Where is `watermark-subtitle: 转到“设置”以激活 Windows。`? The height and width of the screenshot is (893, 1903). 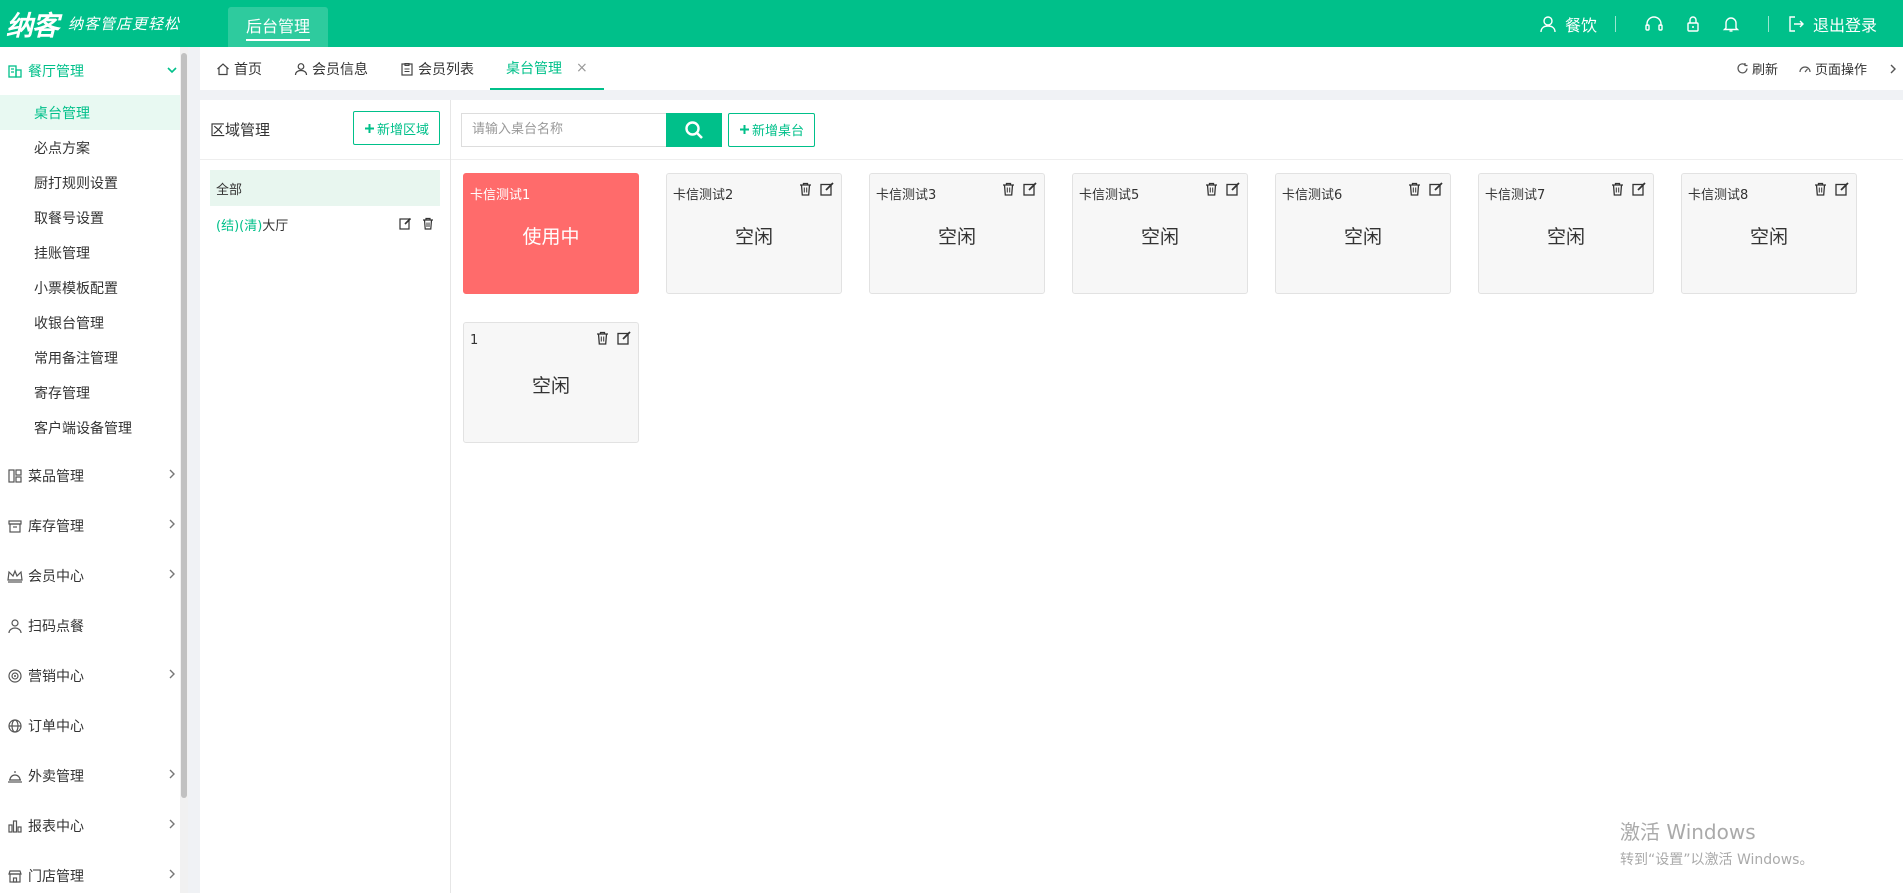
watermark-subtitle: 转到“设置”以激活 Windows。 is located at coordinates (1717, 860).